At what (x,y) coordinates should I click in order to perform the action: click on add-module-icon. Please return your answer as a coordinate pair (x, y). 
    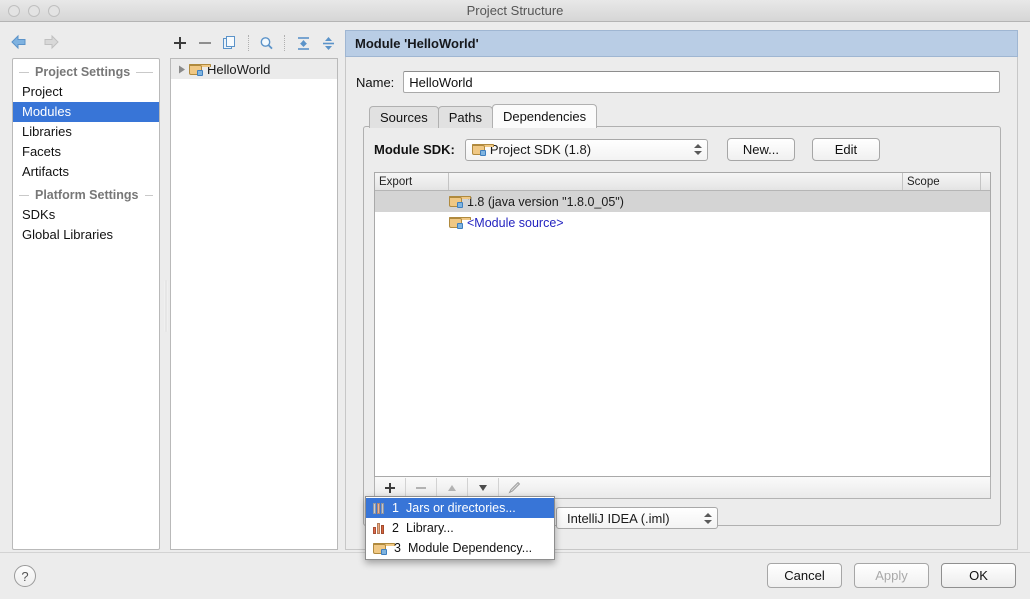
    Looking at the image, I should click on (180, 43).